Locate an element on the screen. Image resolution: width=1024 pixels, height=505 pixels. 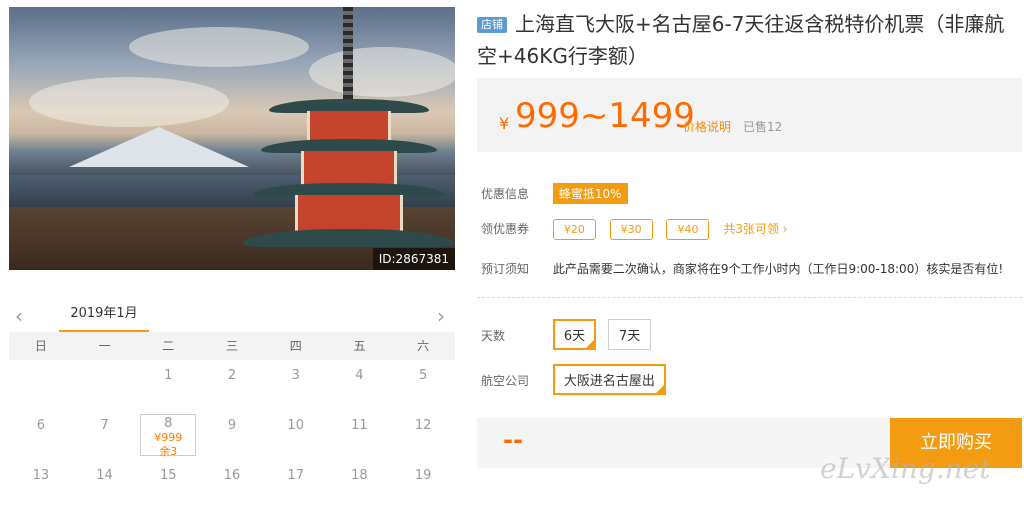
product-title-text: 上海直飞大阪+名古屋6-7天往返含税特价机票（非廉航空+46KG行李额） is located at coordinates (741, 40).